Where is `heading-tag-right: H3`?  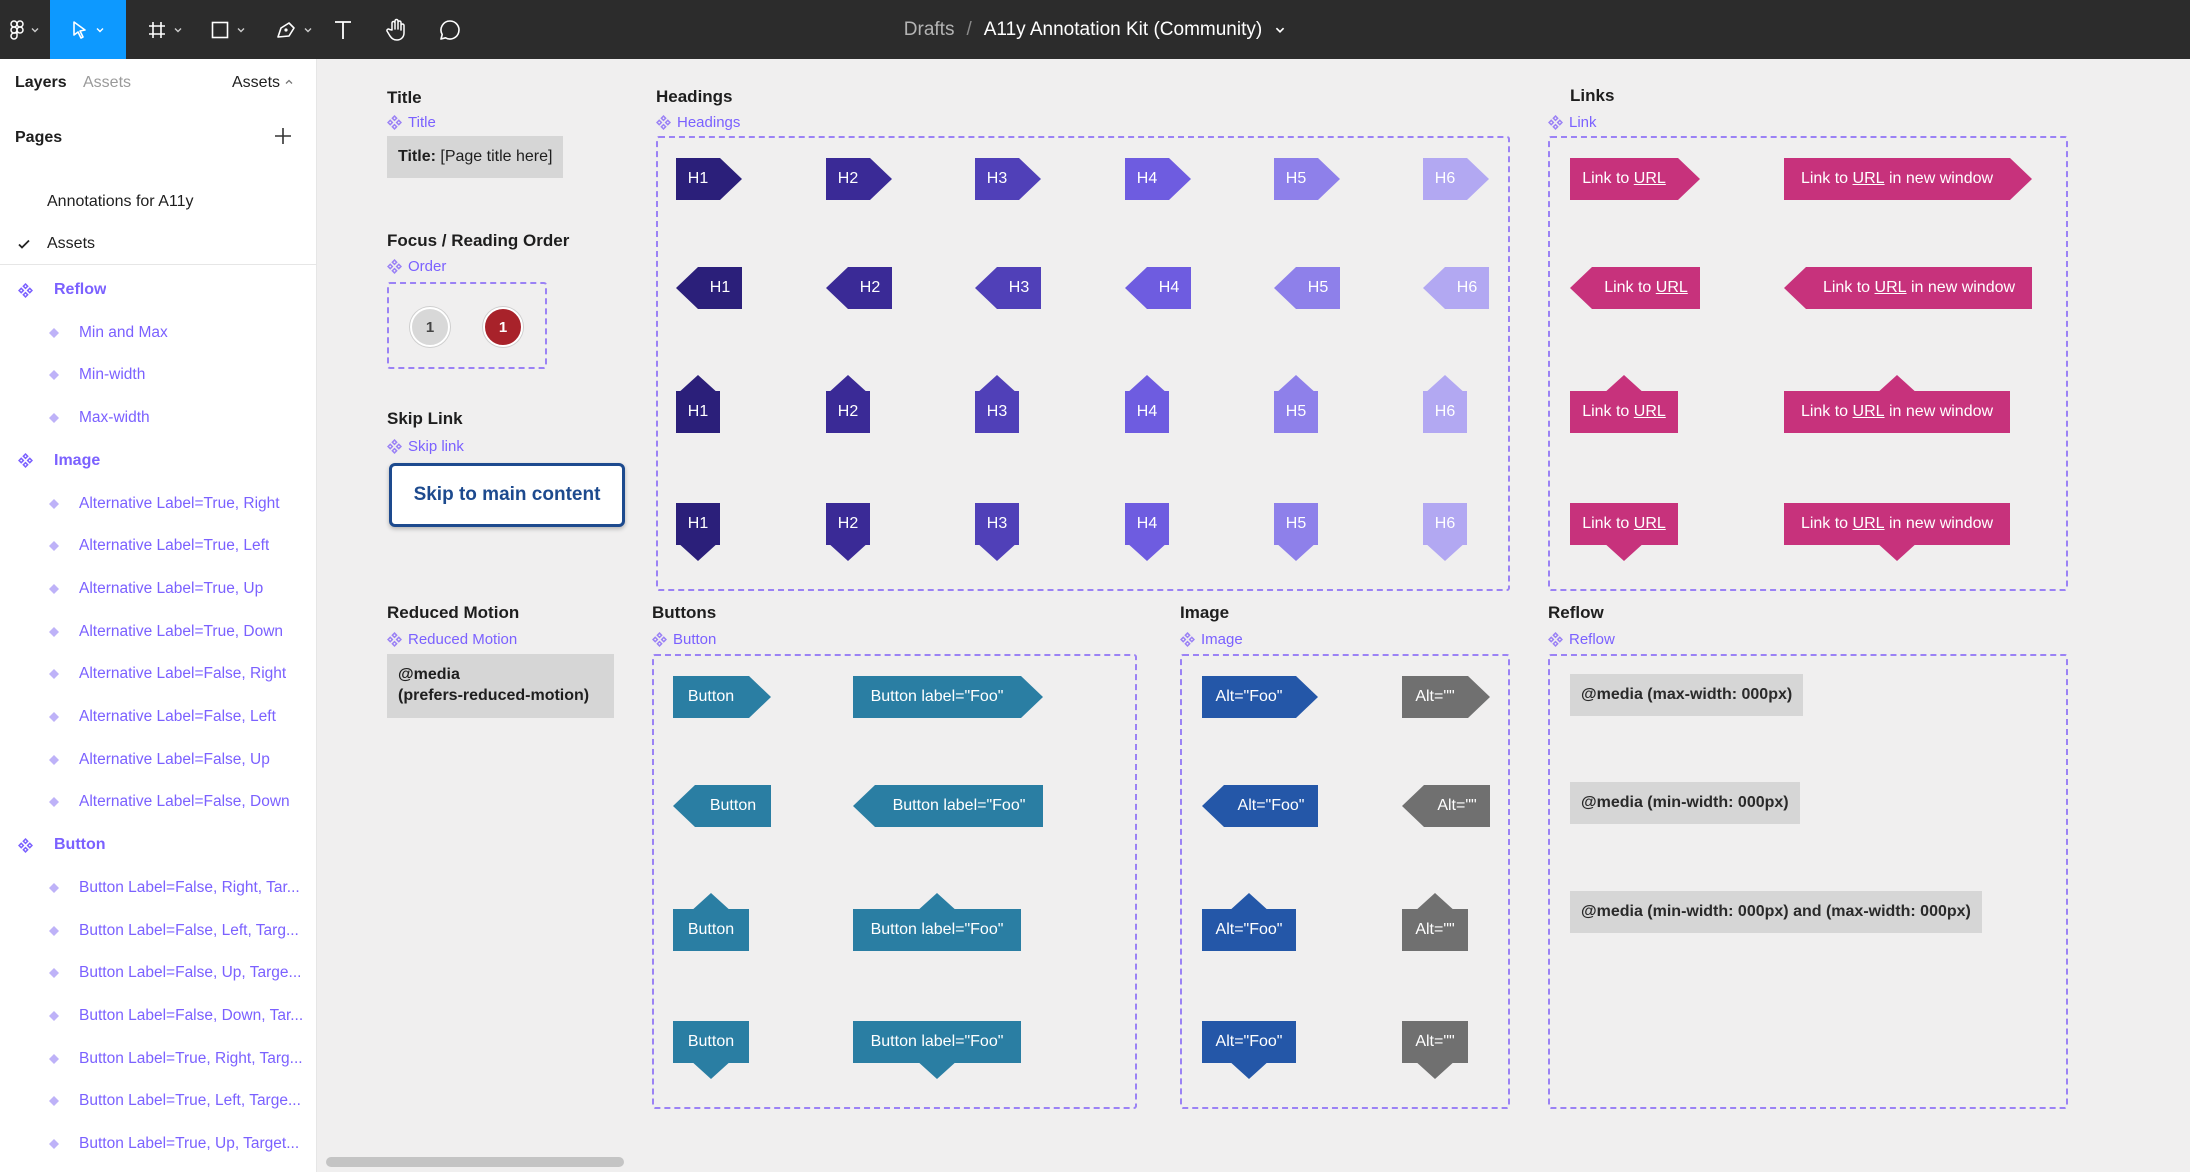
heading-tag-right: H3 is located at coordinates (1008, 179).